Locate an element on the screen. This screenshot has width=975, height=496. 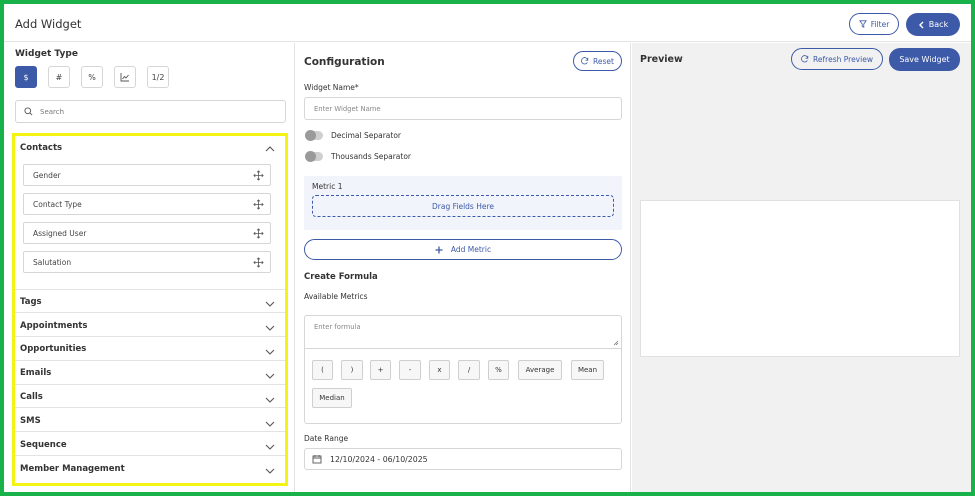
refresh-preview-button: Refresh Preview is located at coordinates (837, 59).